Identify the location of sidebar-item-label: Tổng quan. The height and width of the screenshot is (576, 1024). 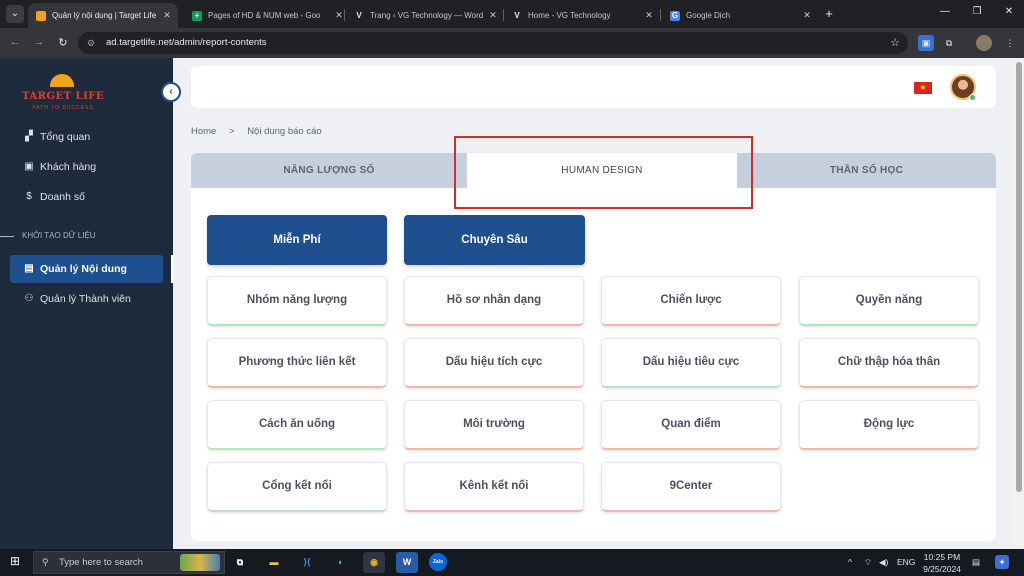
(65, 137).